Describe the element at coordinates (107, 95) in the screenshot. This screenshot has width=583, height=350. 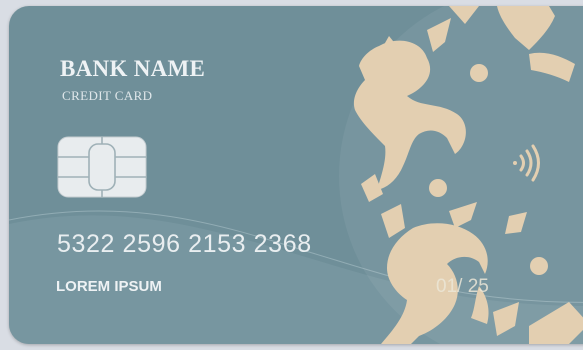
I see `card-type-label: CREDIT CARD` at that location.